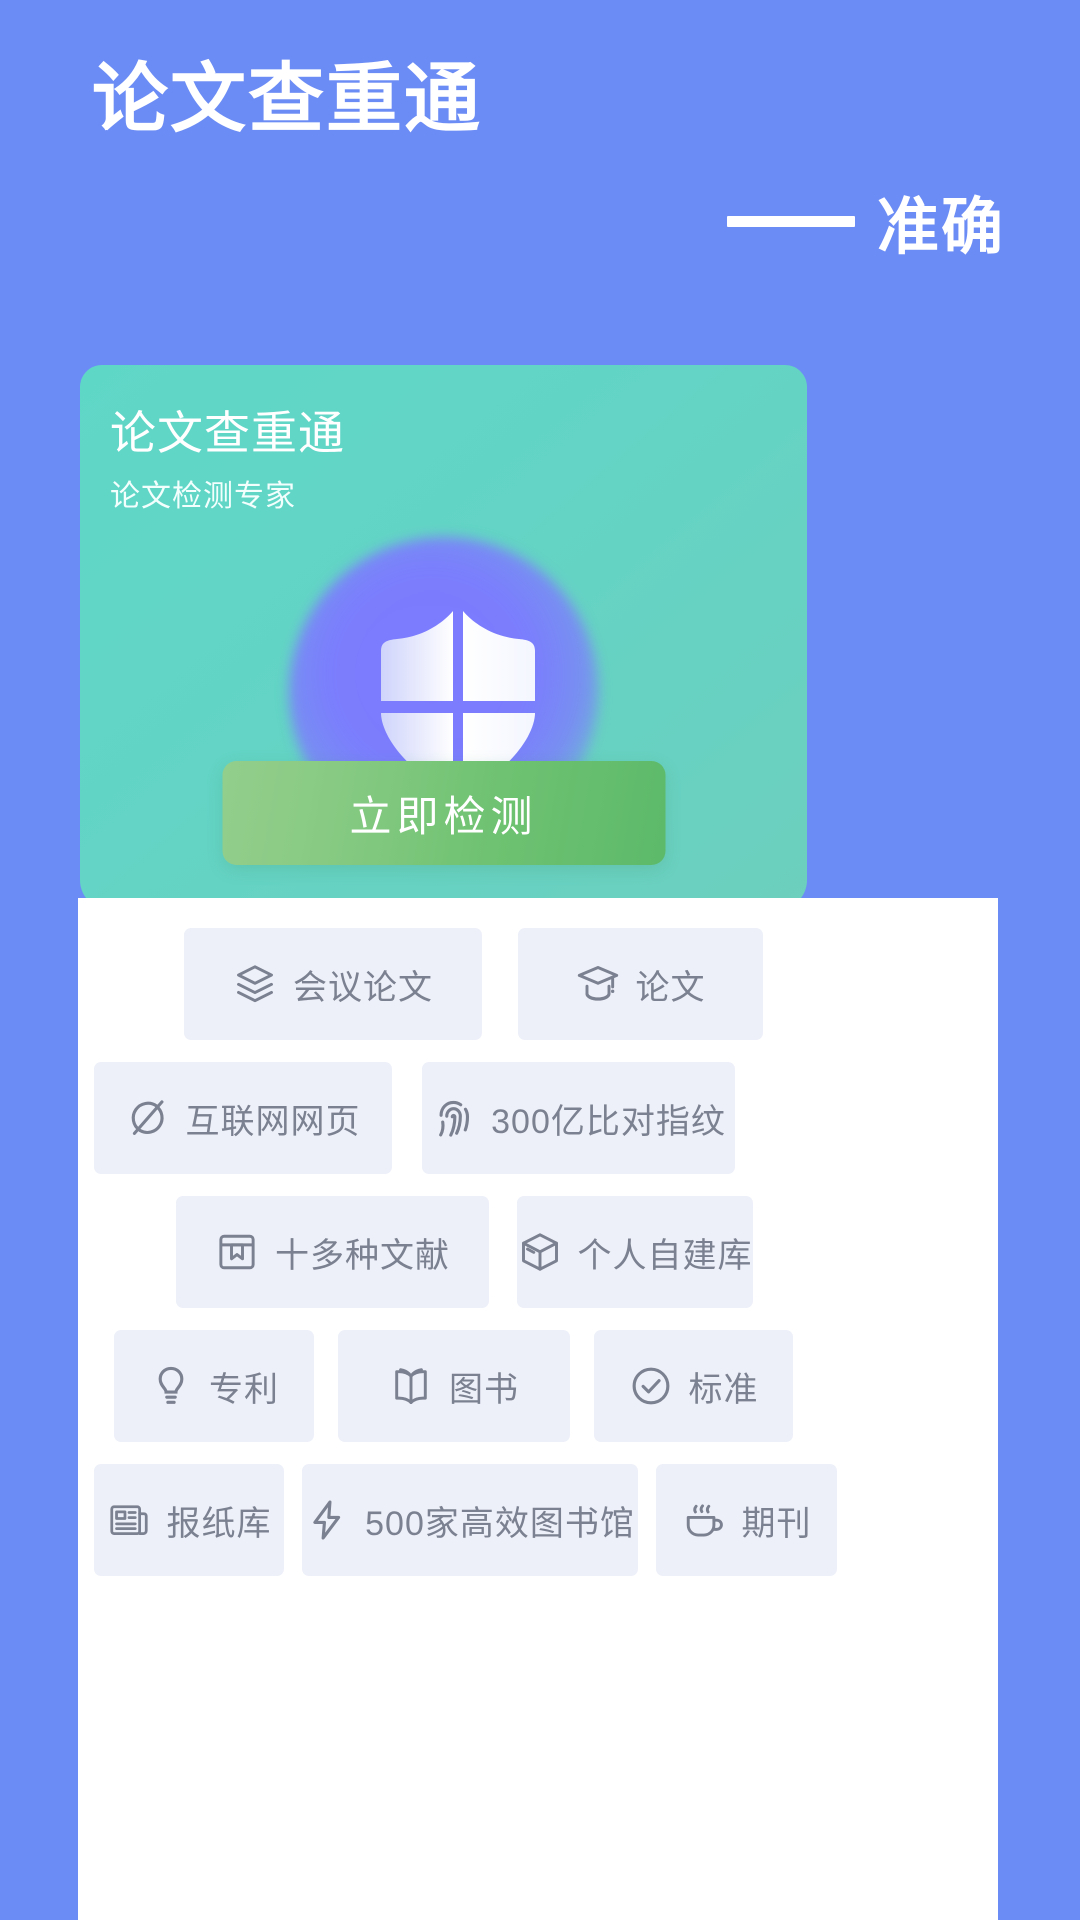 The image size is (1080, 1920). I want to click on feature-chip-label: 图书, so click(484, 1389).